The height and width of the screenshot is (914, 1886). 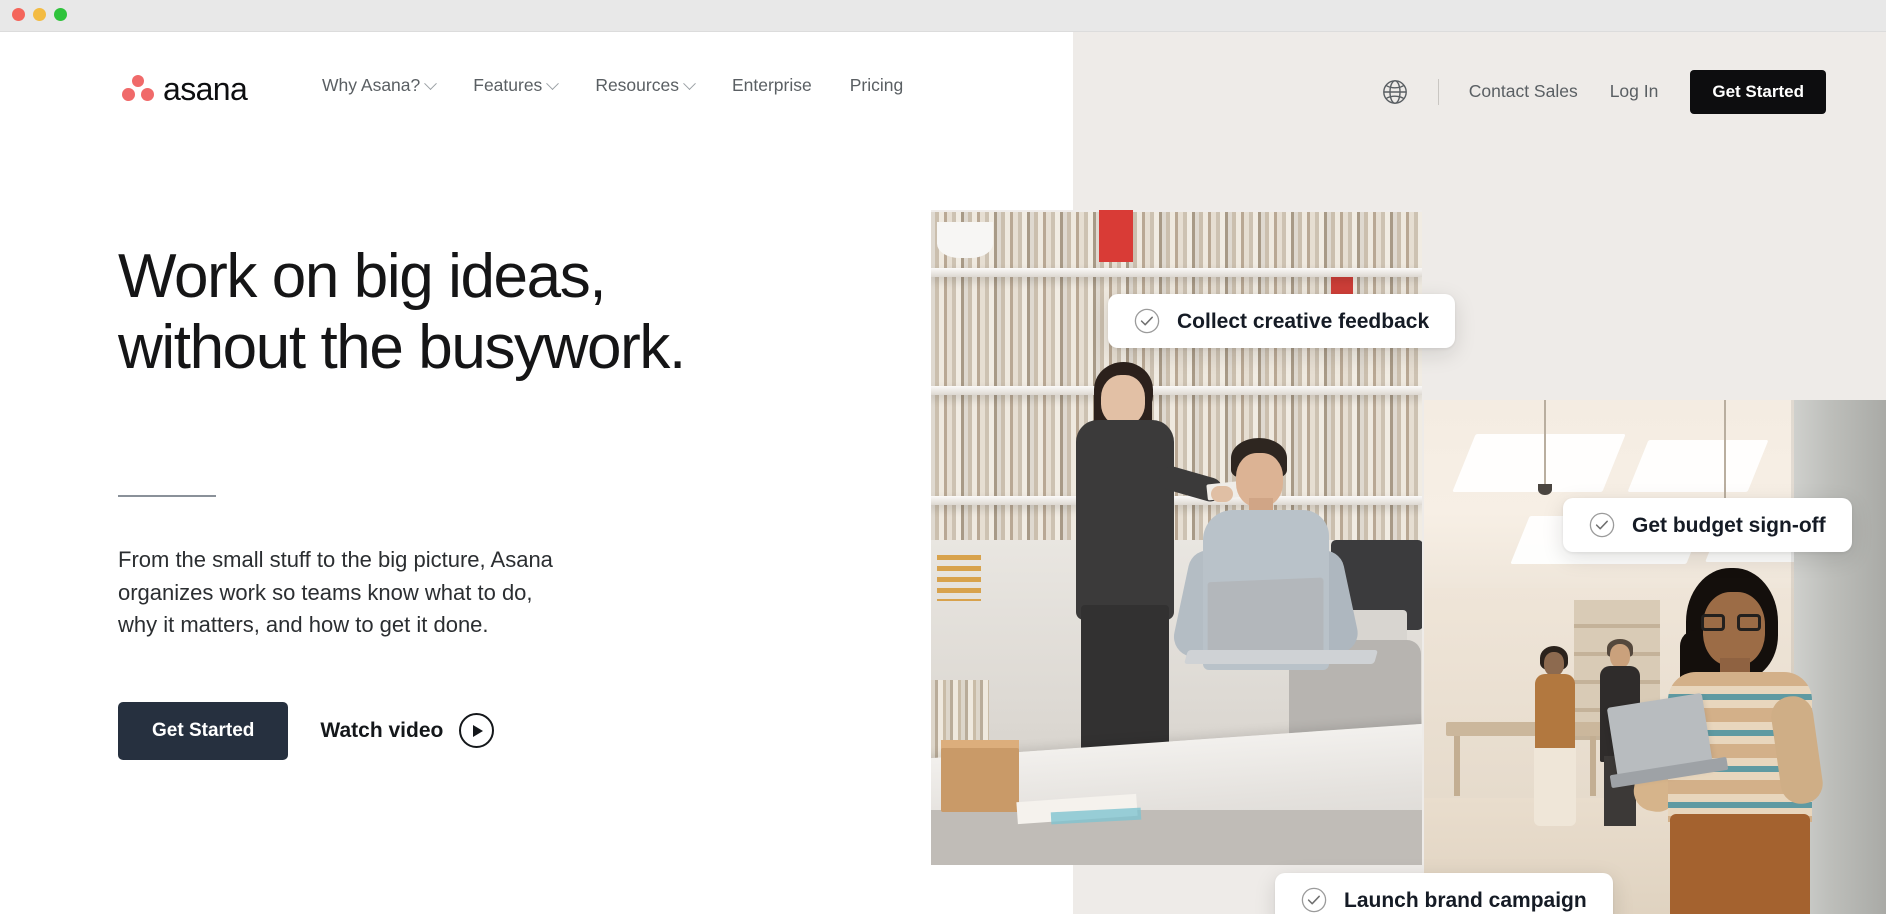 I want to click on hero-white-notch, so click(x=536, y=889).